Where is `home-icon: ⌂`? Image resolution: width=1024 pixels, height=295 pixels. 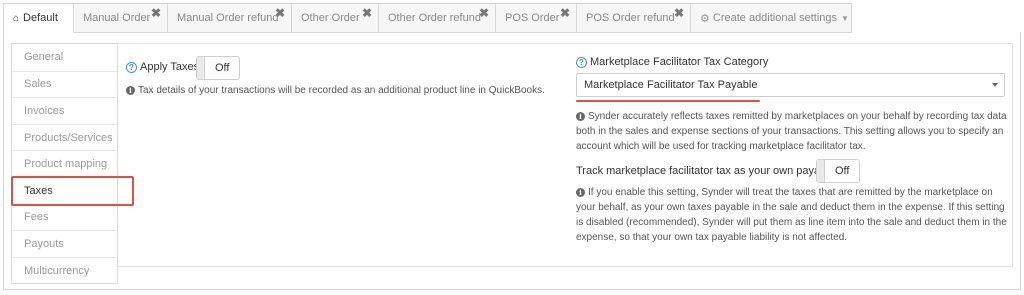 home-icon: ⌂ is located at coordinates (16, 18).